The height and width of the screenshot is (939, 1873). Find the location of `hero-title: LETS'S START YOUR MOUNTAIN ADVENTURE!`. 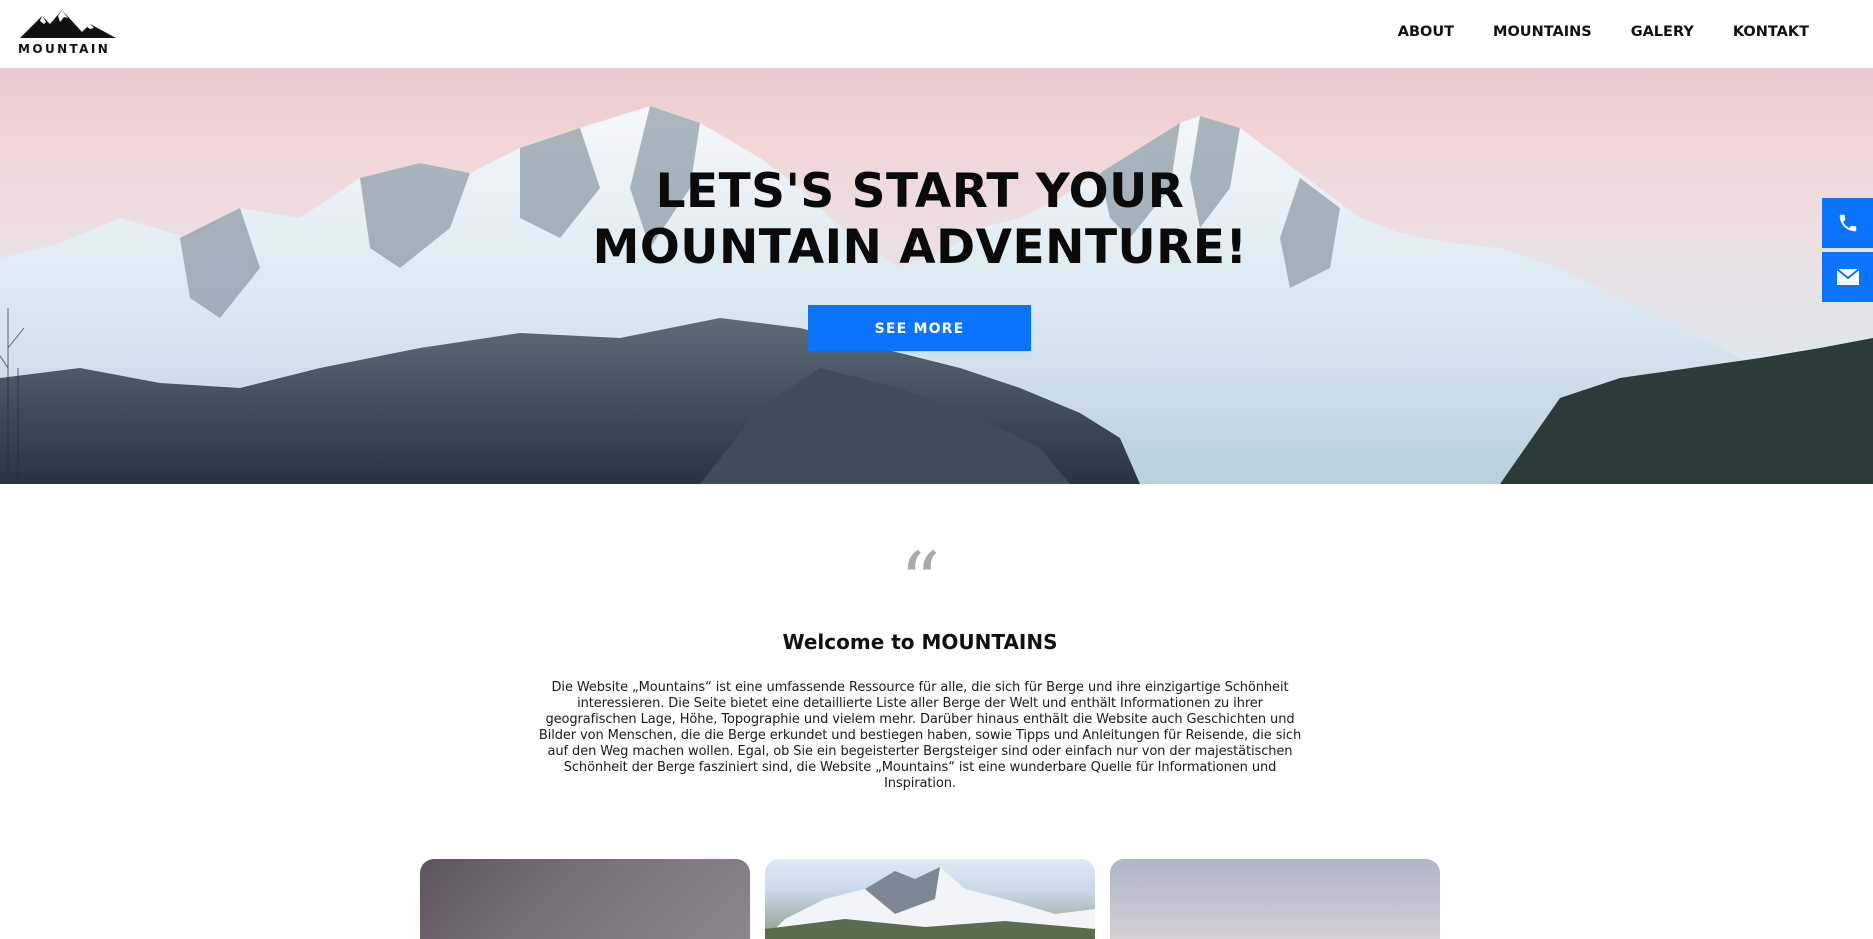

hero-title: LETS'S START YOUR MOUNTAIN ADVENTURE! is located at coordinates (920, 220).